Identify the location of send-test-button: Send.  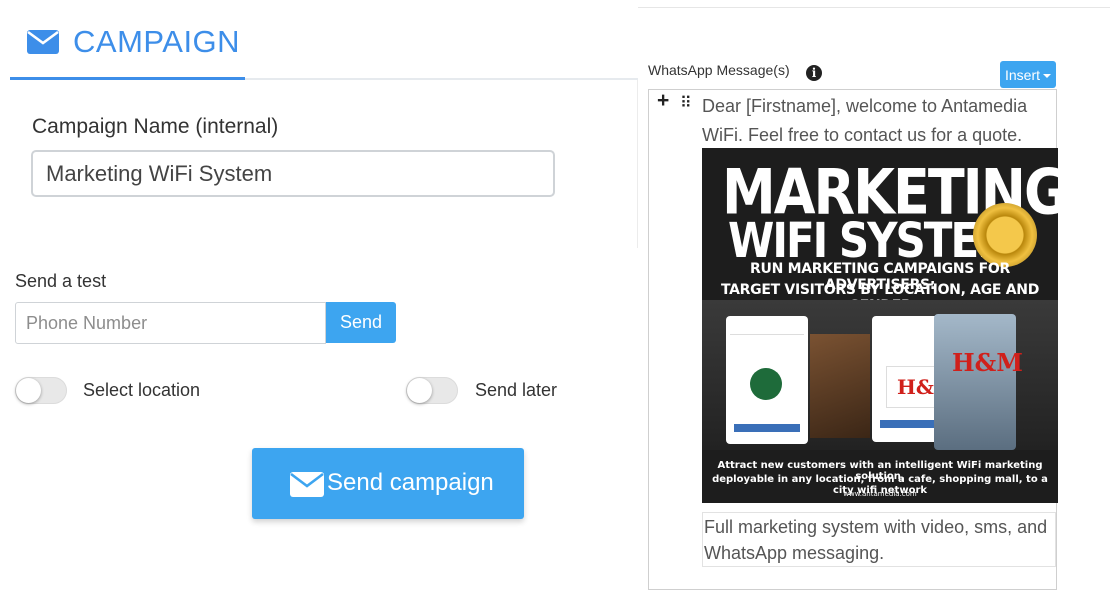
(361, 322).